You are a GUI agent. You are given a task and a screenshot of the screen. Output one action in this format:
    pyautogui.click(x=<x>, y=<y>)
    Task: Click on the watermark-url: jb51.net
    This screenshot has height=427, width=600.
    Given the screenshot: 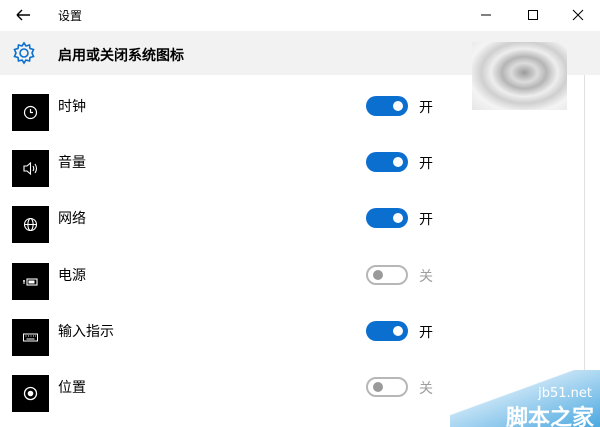 What is the action you would take?
    pyautogui.click(x=565, y=393)
    